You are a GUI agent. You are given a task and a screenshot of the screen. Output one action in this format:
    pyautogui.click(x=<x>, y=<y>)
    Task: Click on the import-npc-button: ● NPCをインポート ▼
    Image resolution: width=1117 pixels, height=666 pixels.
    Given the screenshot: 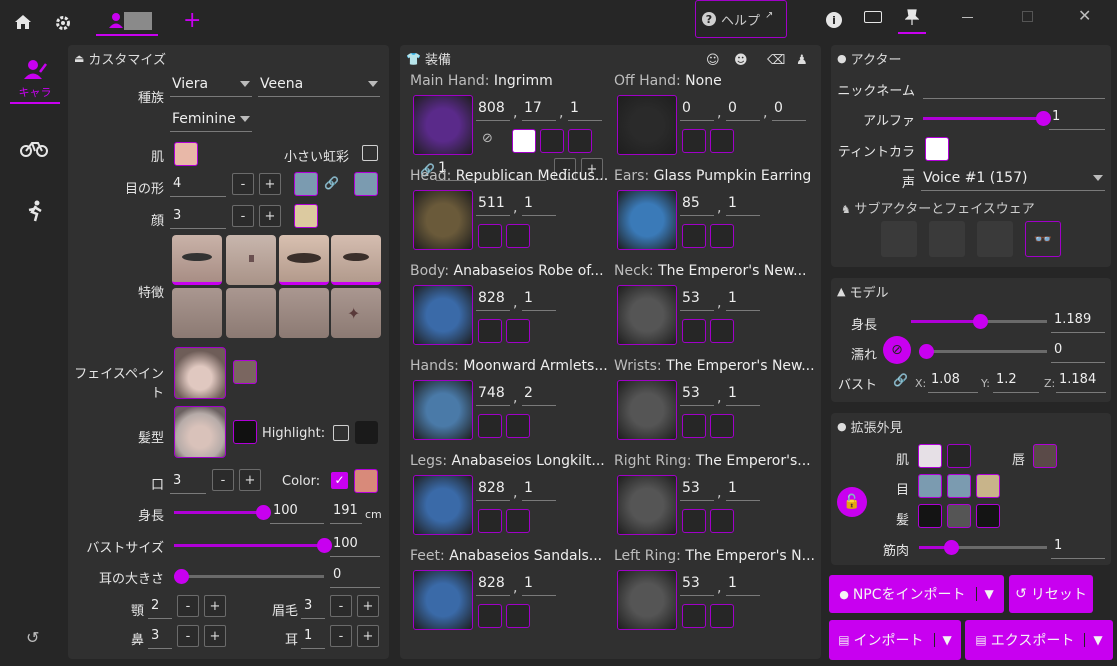 What is the action you would take?
    pyautogui.click(x=916, y=594)
    